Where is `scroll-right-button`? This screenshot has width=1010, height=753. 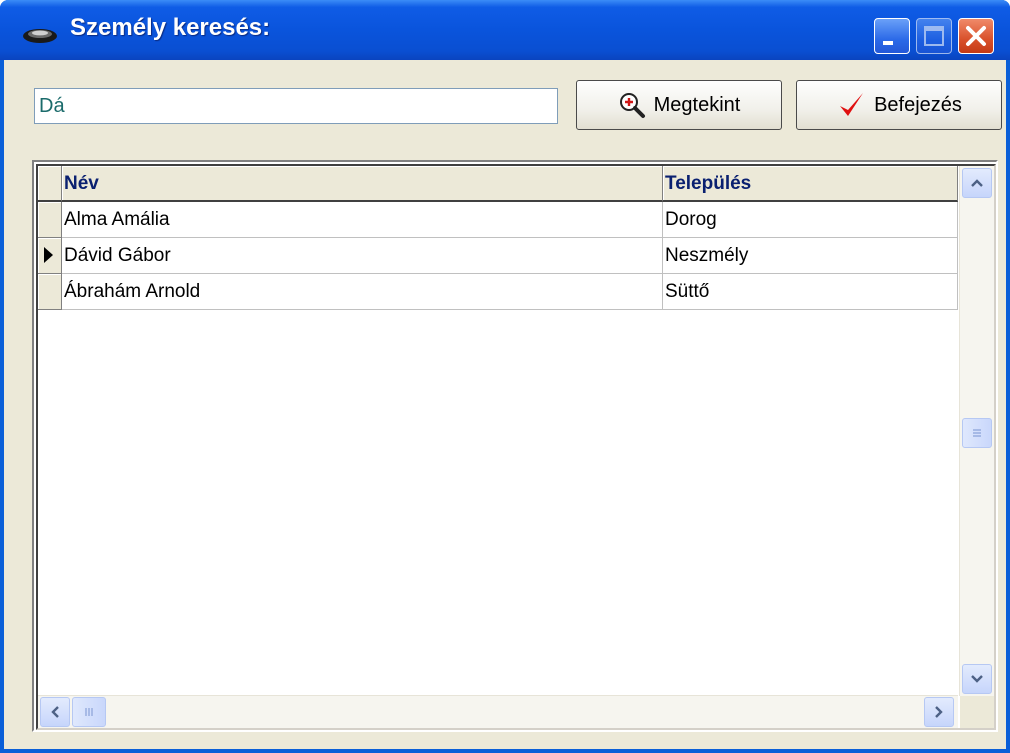
scroll-right-button is located at coordinates (939, 712).